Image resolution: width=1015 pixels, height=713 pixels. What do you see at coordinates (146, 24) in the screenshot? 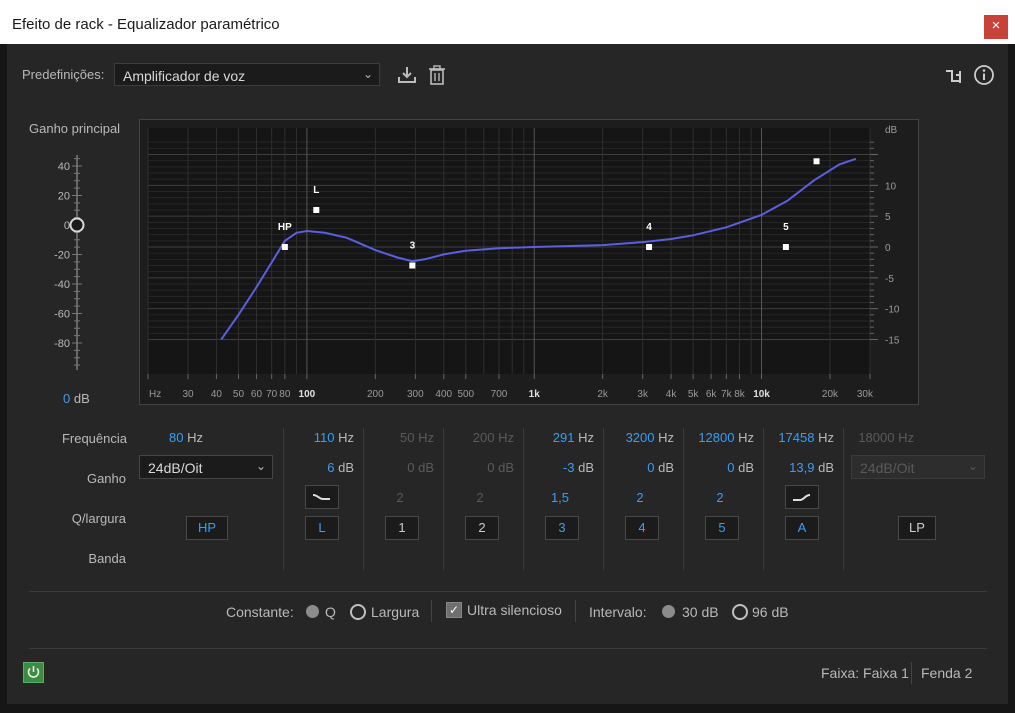
I see `window-title: Efeito de rack - Equalizador paramétrico` at bounding box center [146, 24].